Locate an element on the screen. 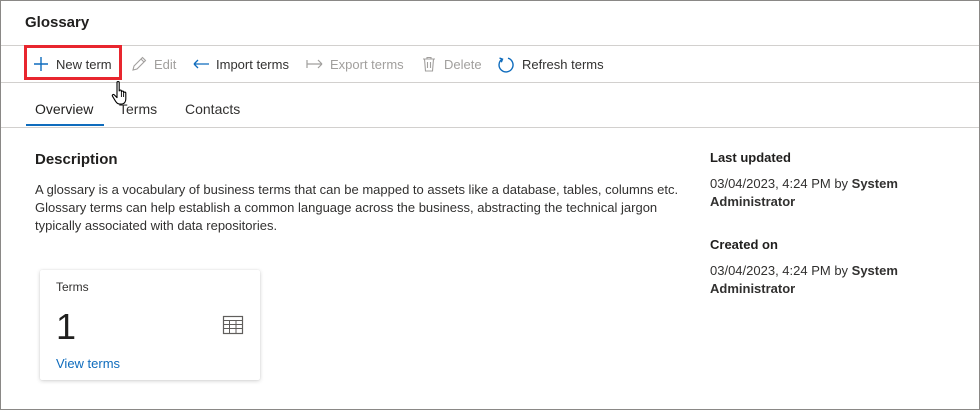  edit-label: Edit is located at coordinates (165, 64).